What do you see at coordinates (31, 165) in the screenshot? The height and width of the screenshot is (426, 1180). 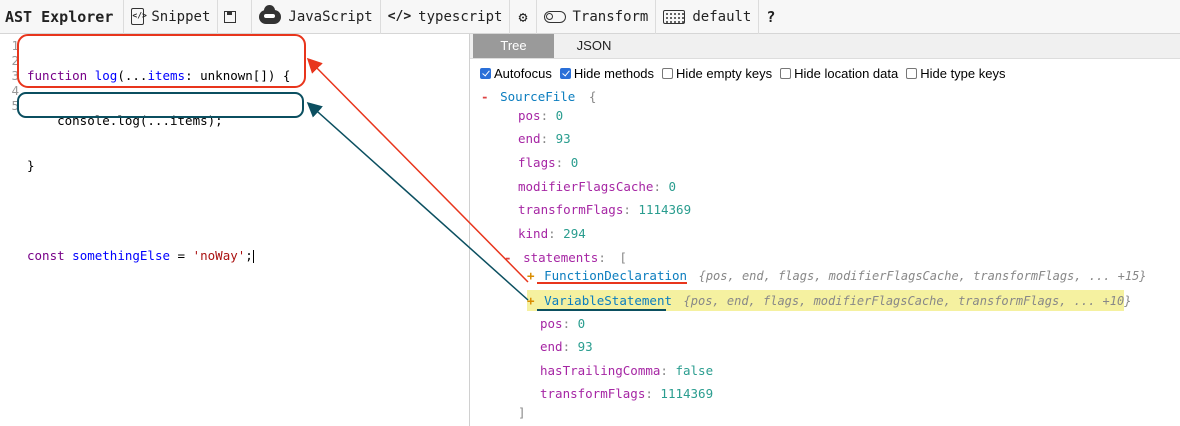 I see `code-line: }` at bounding box center [31, 165].